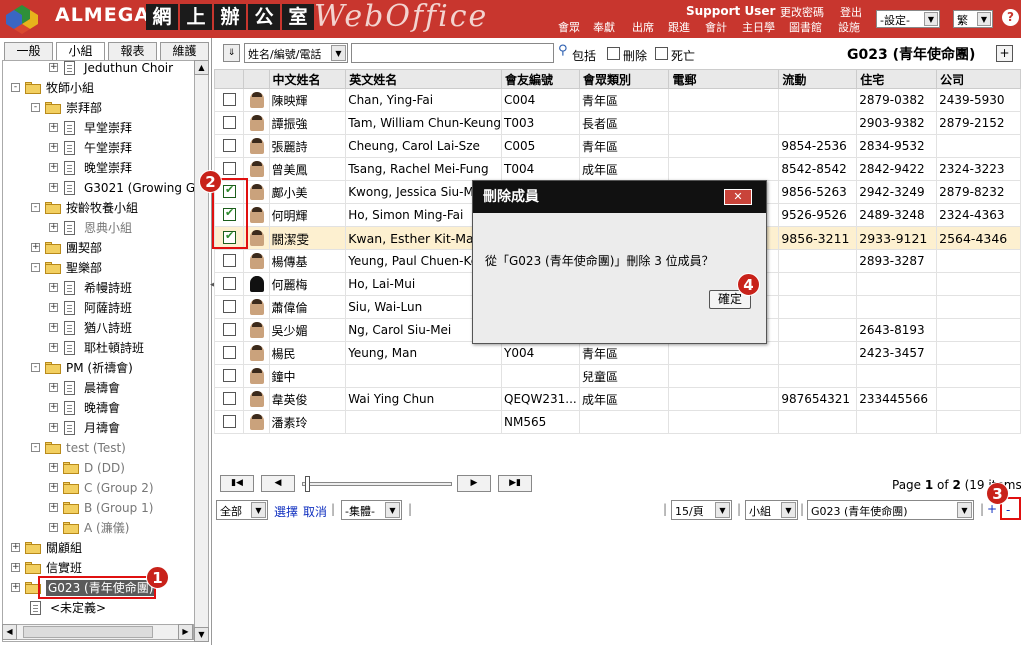 The width and height of the screenshot is (1021, 645). What do you see at coordinates (98, 448) in the screenshot?
I see `tree-node: - test (Test)` at bounding box center [98, 448].